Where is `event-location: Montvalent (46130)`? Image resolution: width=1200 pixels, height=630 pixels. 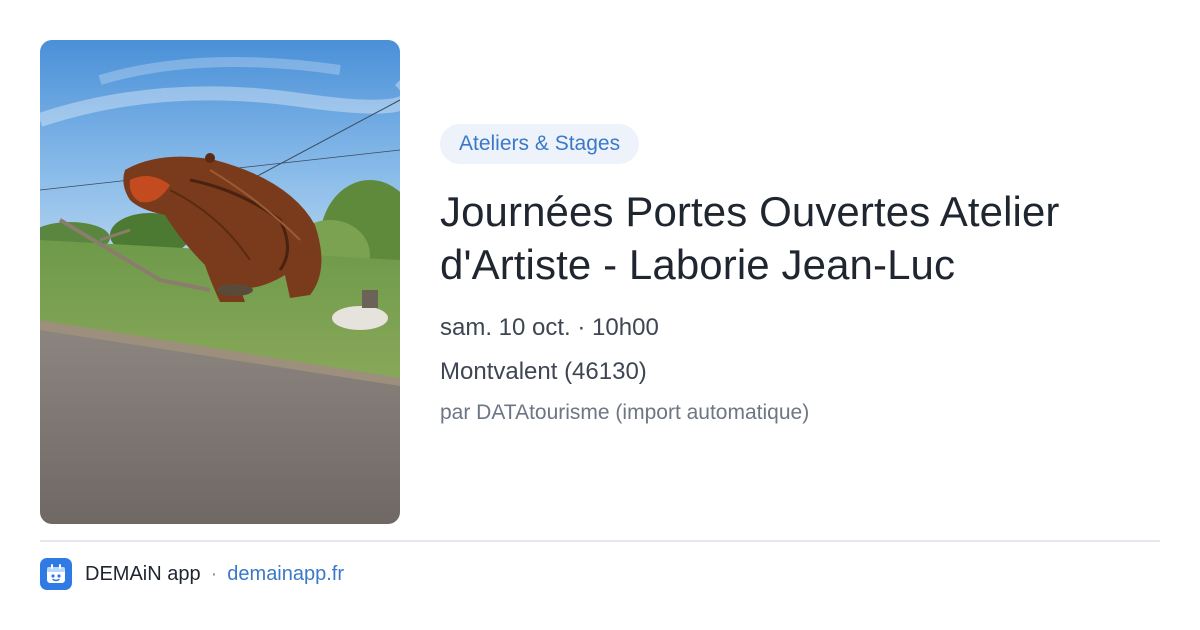
event-location: Montvalent (46130) is located at coordinates (543, 371).